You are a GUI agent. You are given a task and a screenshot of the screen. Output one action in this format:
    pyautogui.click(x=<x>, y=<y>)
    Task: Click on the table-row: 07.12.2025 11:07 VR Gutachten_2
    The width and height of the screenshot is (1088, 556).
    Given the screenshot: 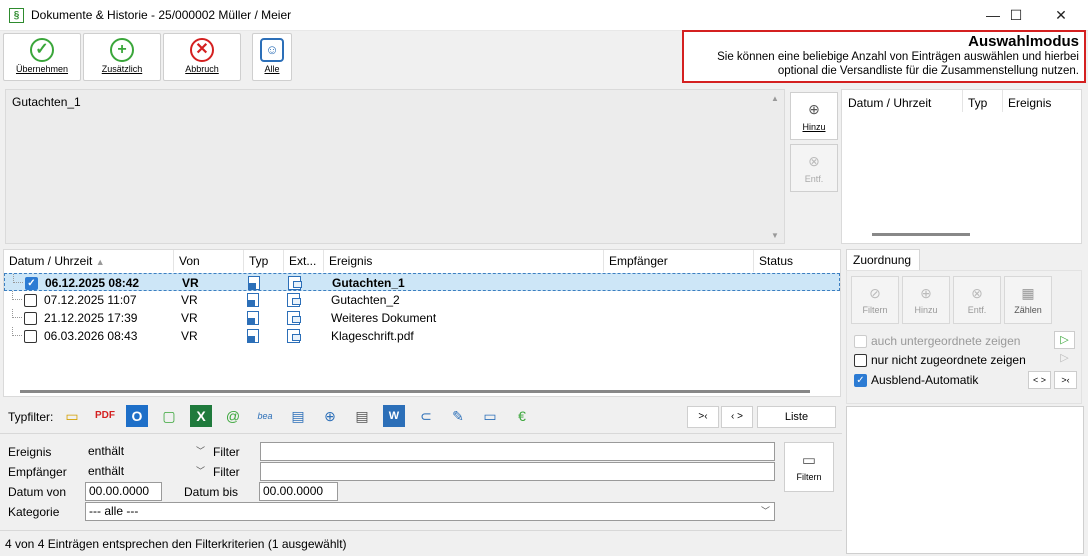 What is the action you would take?
    pyautogui.click(x=422, y=300)
    